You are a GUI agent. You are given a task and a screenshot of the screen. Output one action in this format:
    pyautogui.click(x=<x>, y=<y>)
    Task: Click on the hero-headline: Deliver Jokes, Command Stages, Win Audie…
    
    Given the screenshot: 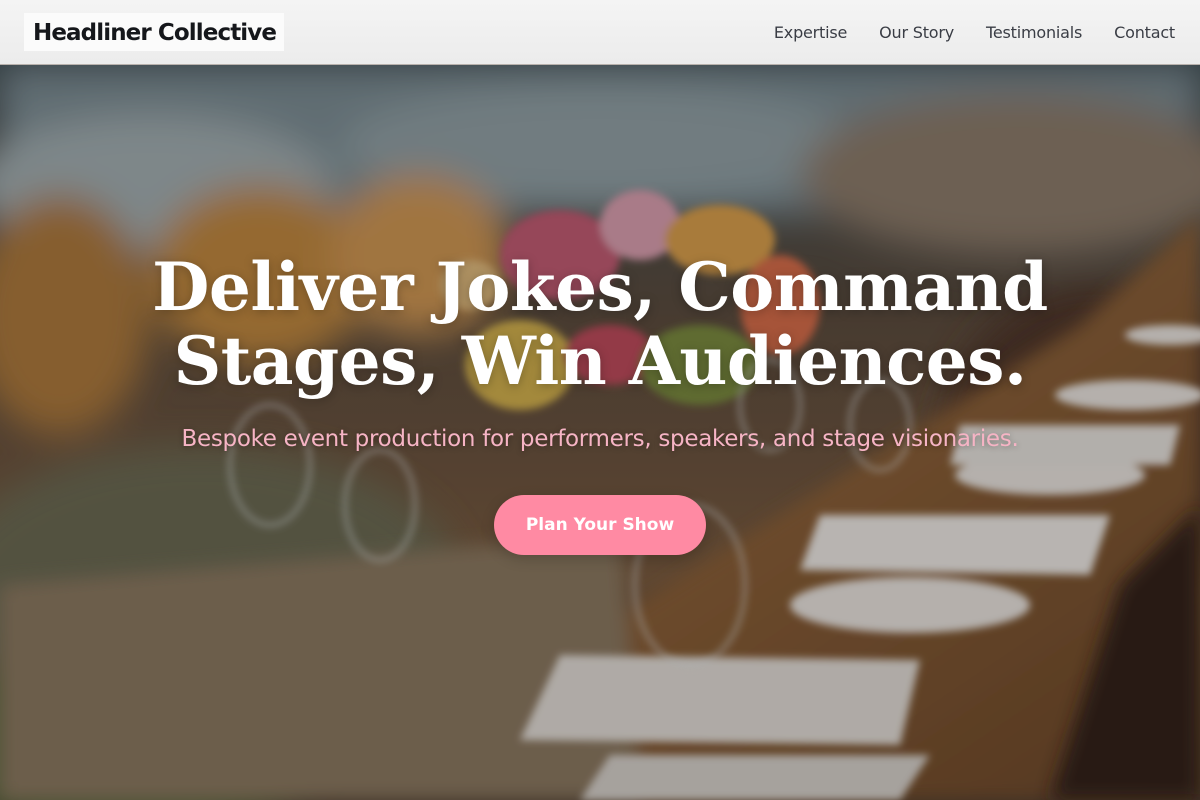 What is the action you would take?
    pyautogui.click(x=600, y=324)
    